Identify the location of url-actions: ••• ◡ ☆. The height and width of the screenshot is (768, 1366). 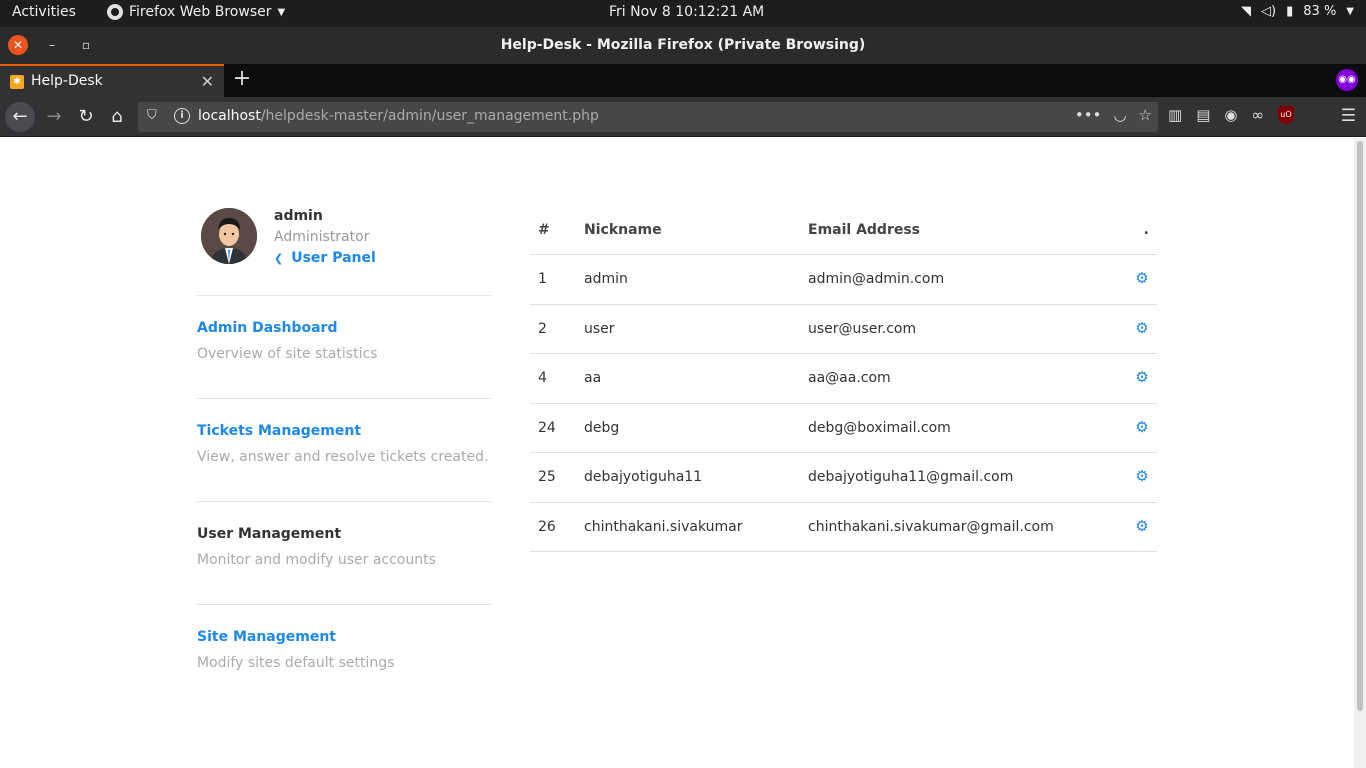
(1113, 115).